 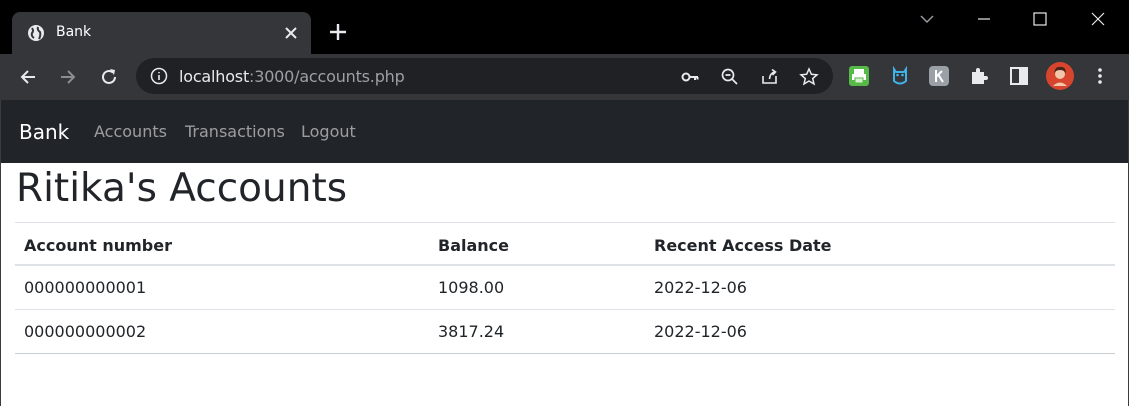 What do you see at coordinates (182, 188) in the screenshot?
I see `page-title: Ritika's Accounts` at bounding box center [182, 188].